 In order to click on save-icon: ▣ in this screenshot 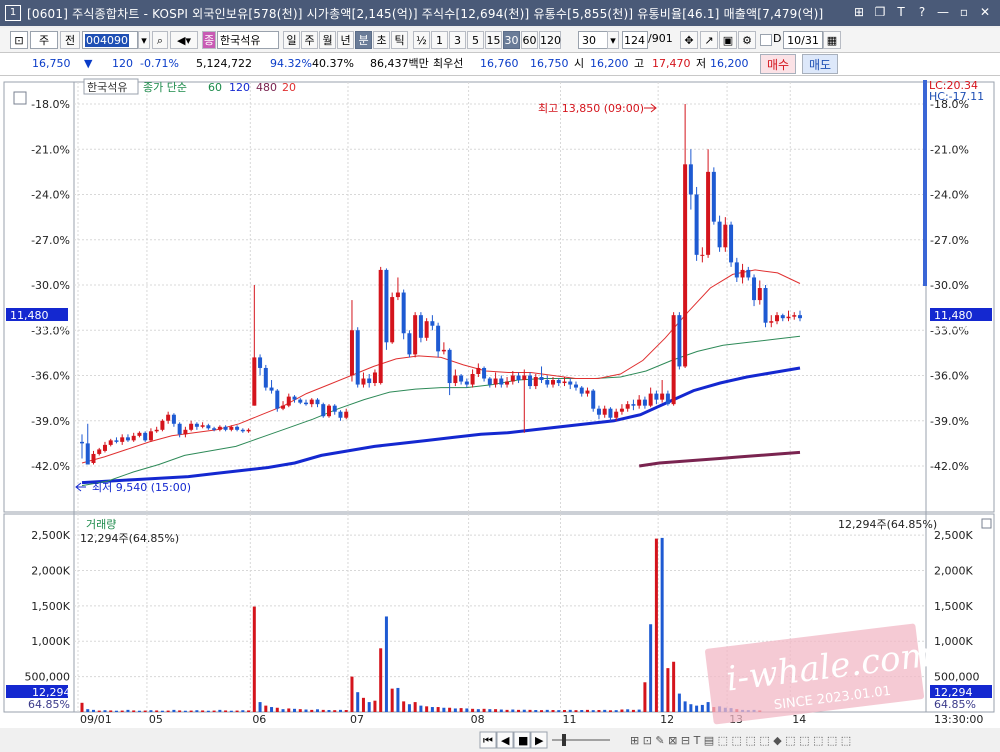, I will do `click(728, 40)`.